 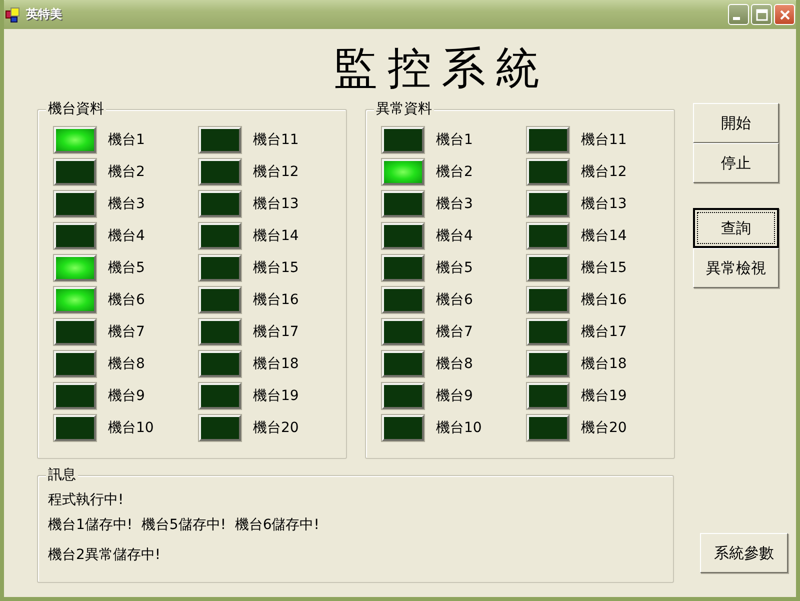 What do you see at coordinates (738, 14) in the screenshot?
I see `minimize-button` at bounding box center [738, 14].